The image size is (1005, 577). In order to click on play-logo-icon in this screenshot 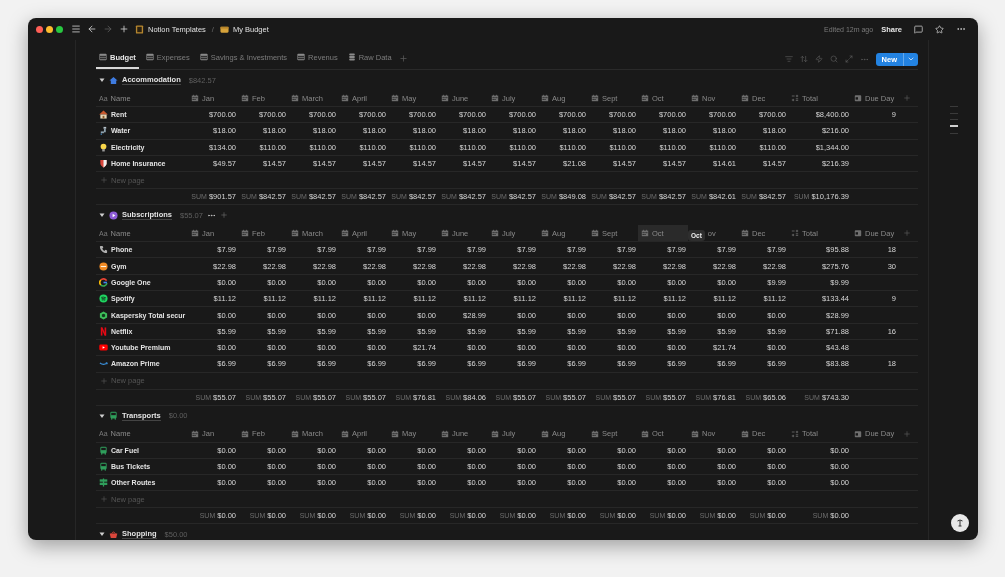, I will do `click(103, 348)`.